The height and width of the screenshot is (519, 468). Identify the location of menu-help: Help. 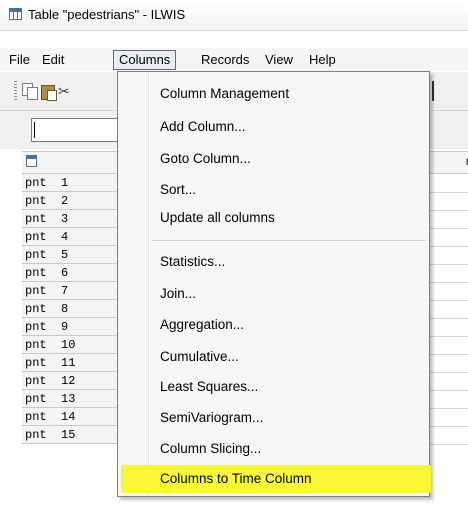
(322, 60).